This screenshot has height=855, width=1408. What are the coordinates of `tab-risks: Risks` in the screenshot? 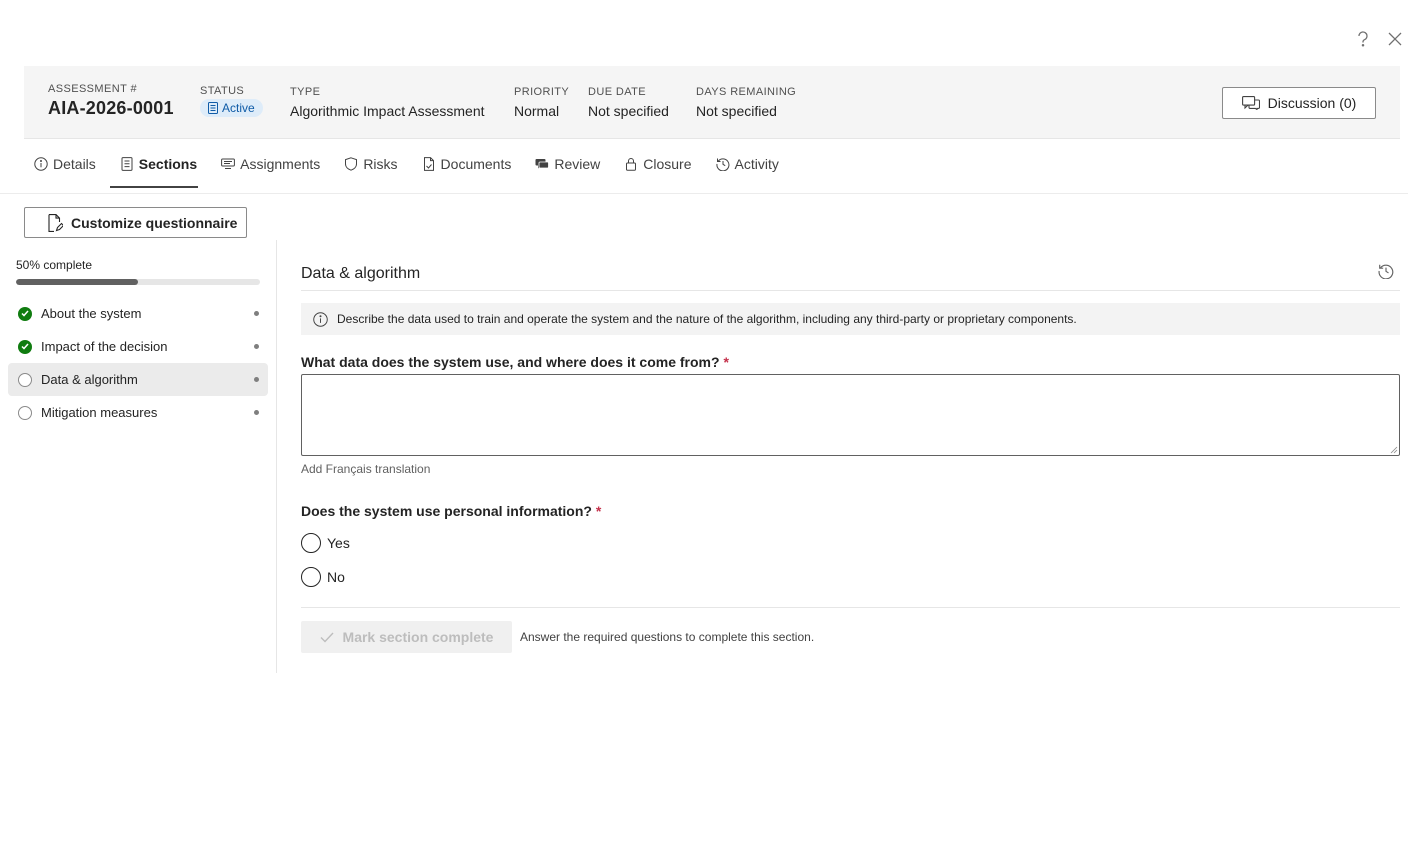 It's located at (366, 164).